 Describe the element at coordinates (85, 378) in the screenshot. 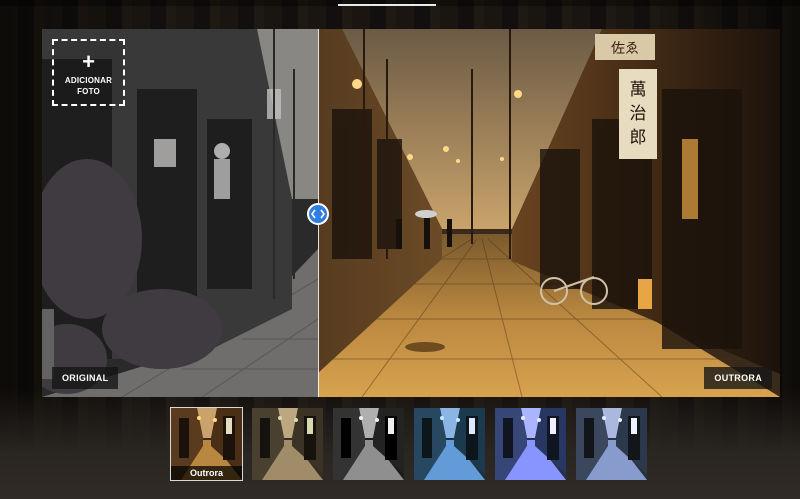

I see `original-label: ORIGINAL` at that location.